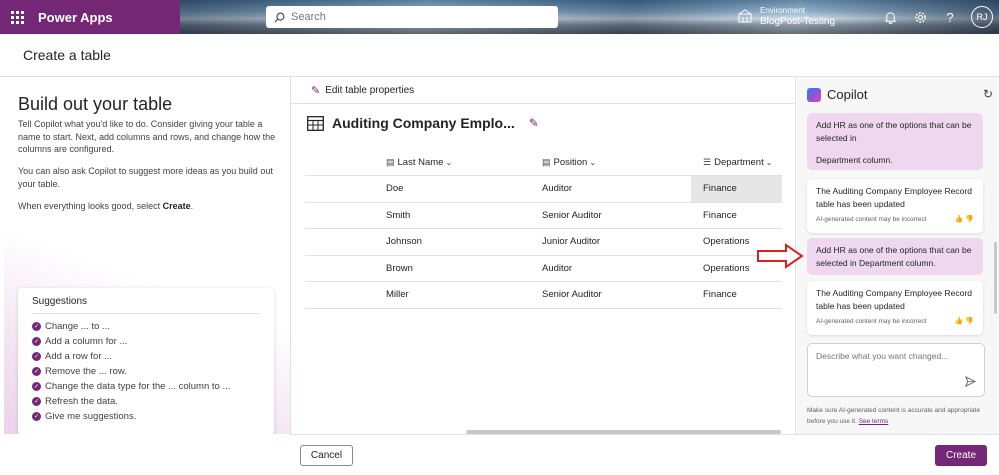  I want to click on desc3-prefix: When everything looks good, select, so click(90, 206).